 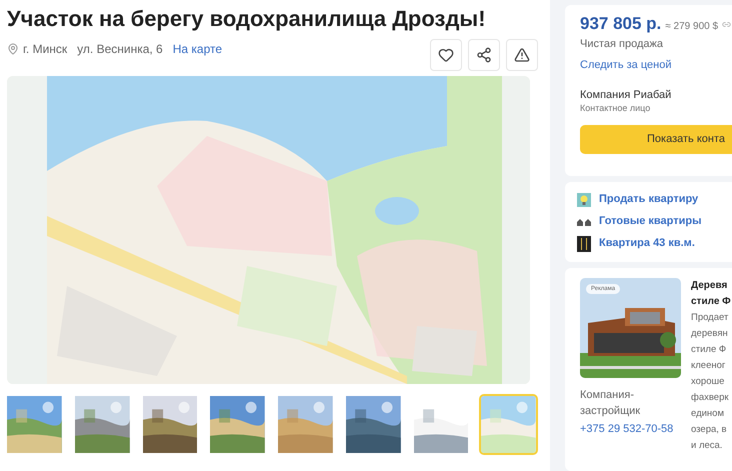 What do you see at coordinates (13, 49) in the screenshot?
I see `map-pin-icon` at bounding box center [13, 49].